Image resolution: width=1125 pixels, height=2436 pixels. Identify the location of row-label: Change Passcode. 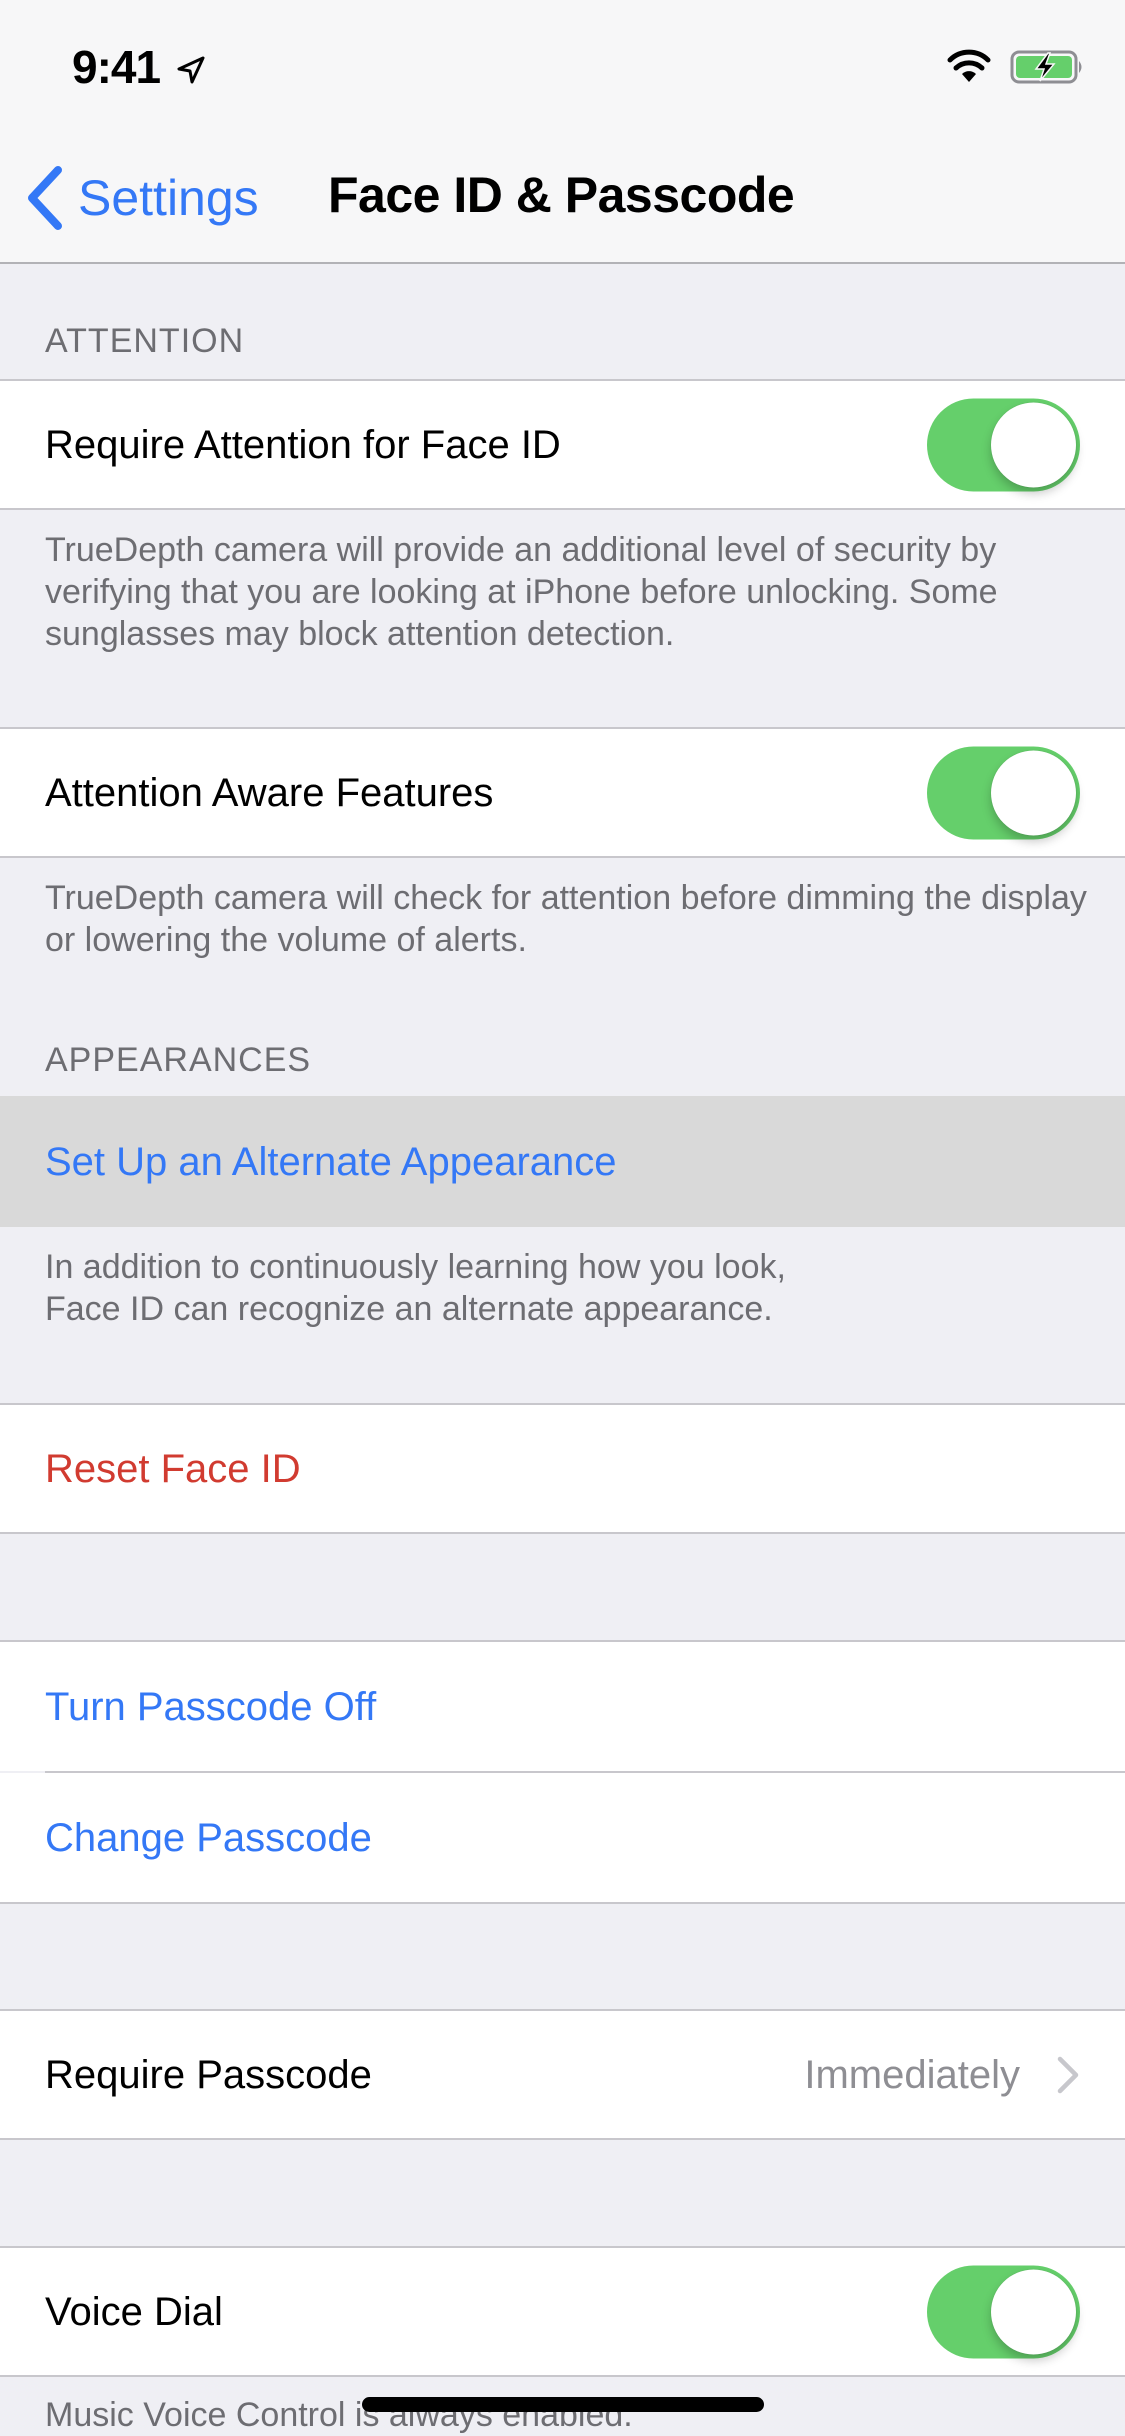
(208, 1837).